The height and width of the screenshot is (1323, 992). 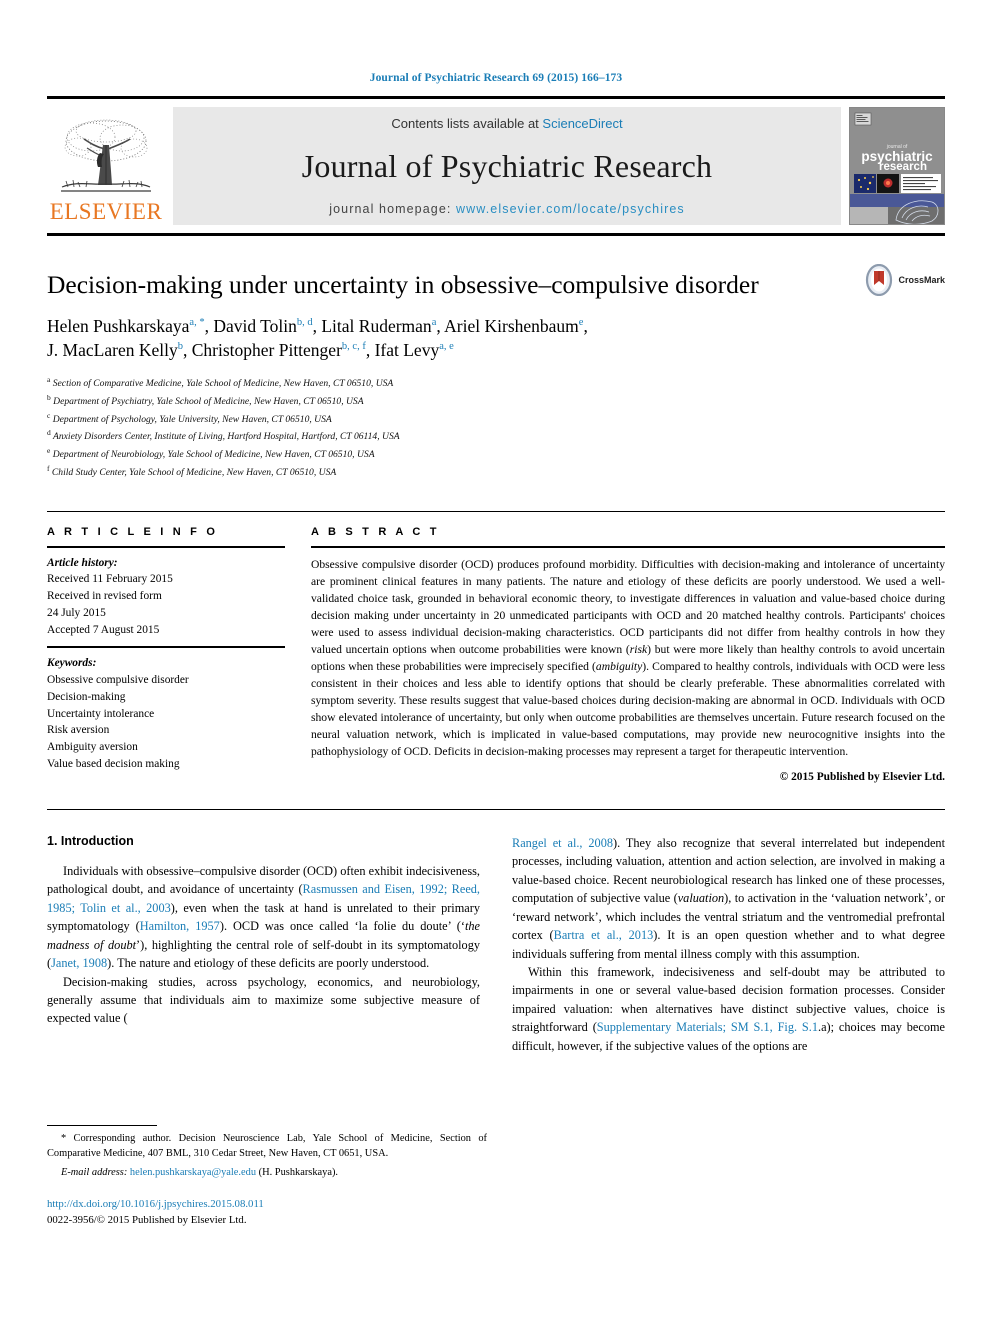 What do you see at coordinates (562, 843) in the screenshot?
I see `citation-link: Rangel et al., 2008` at bounding box center [562, 843].